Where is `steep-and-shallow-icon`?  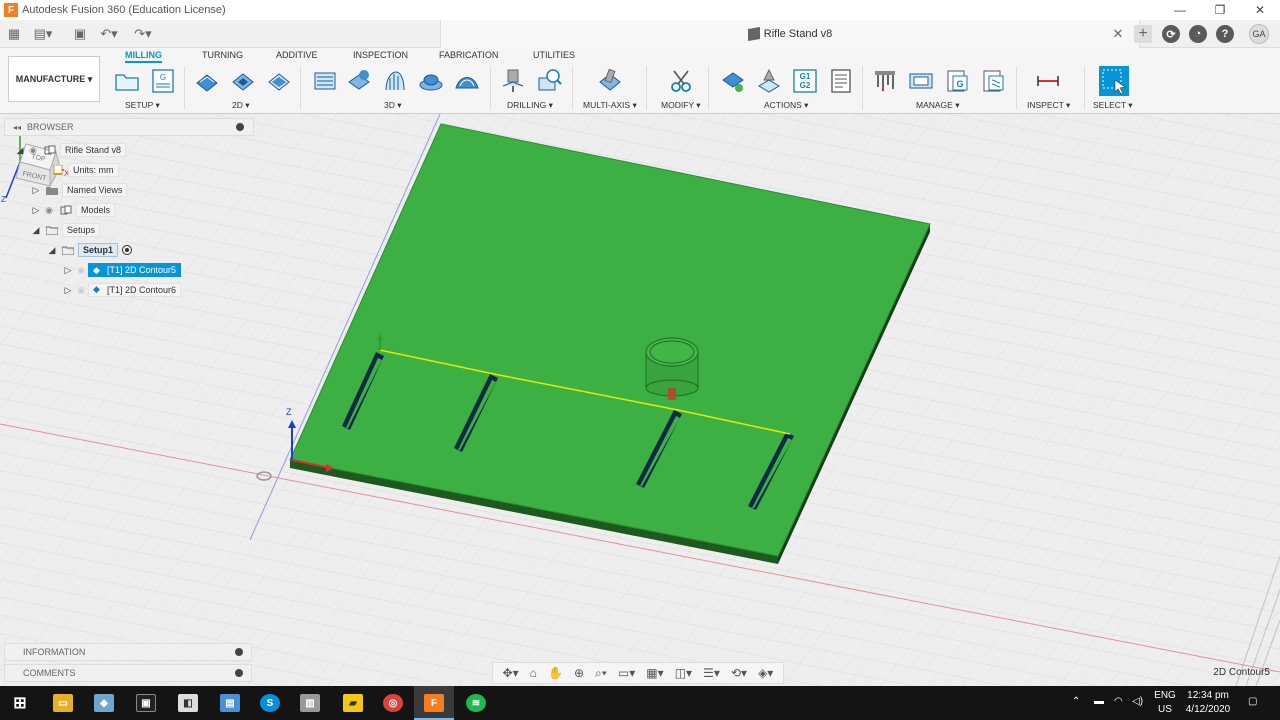 steep-and-shallow-icon is located at coordinates (395, 81).